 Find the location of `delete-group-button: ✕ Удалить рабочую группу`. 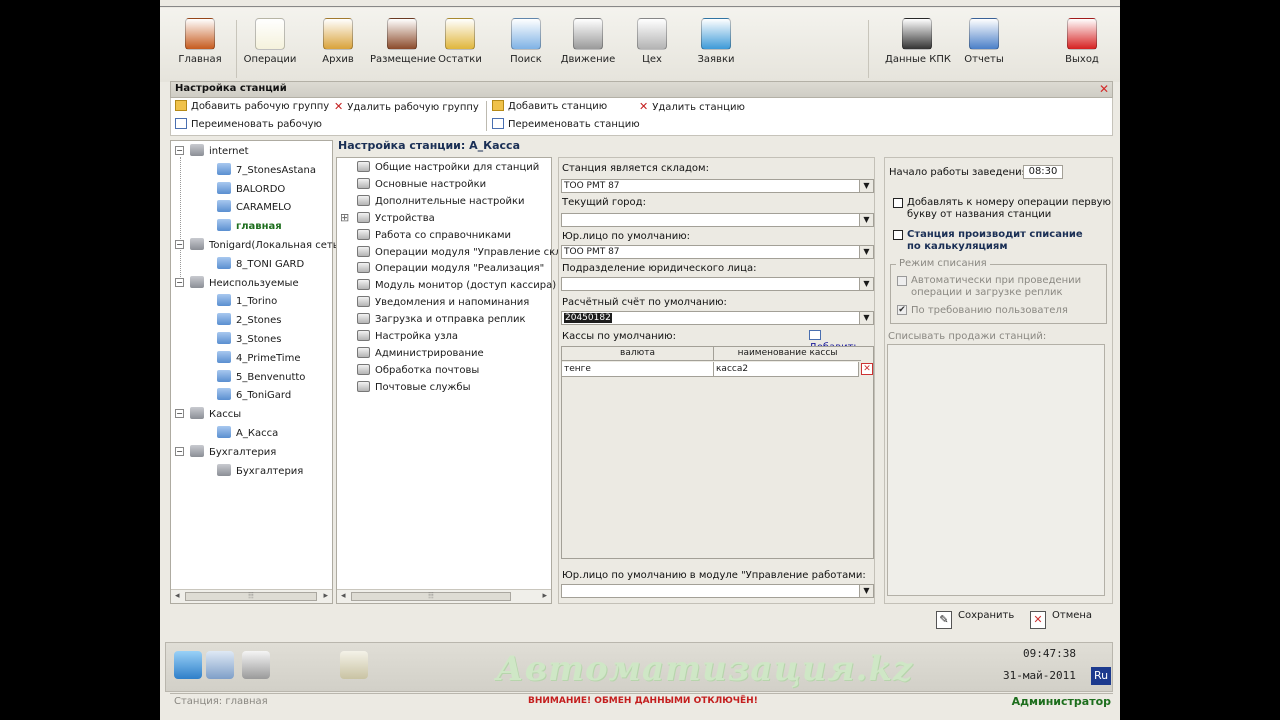

delete-group-button: ✕ Удалить рабочую группу is located at coordinates (406, 106).